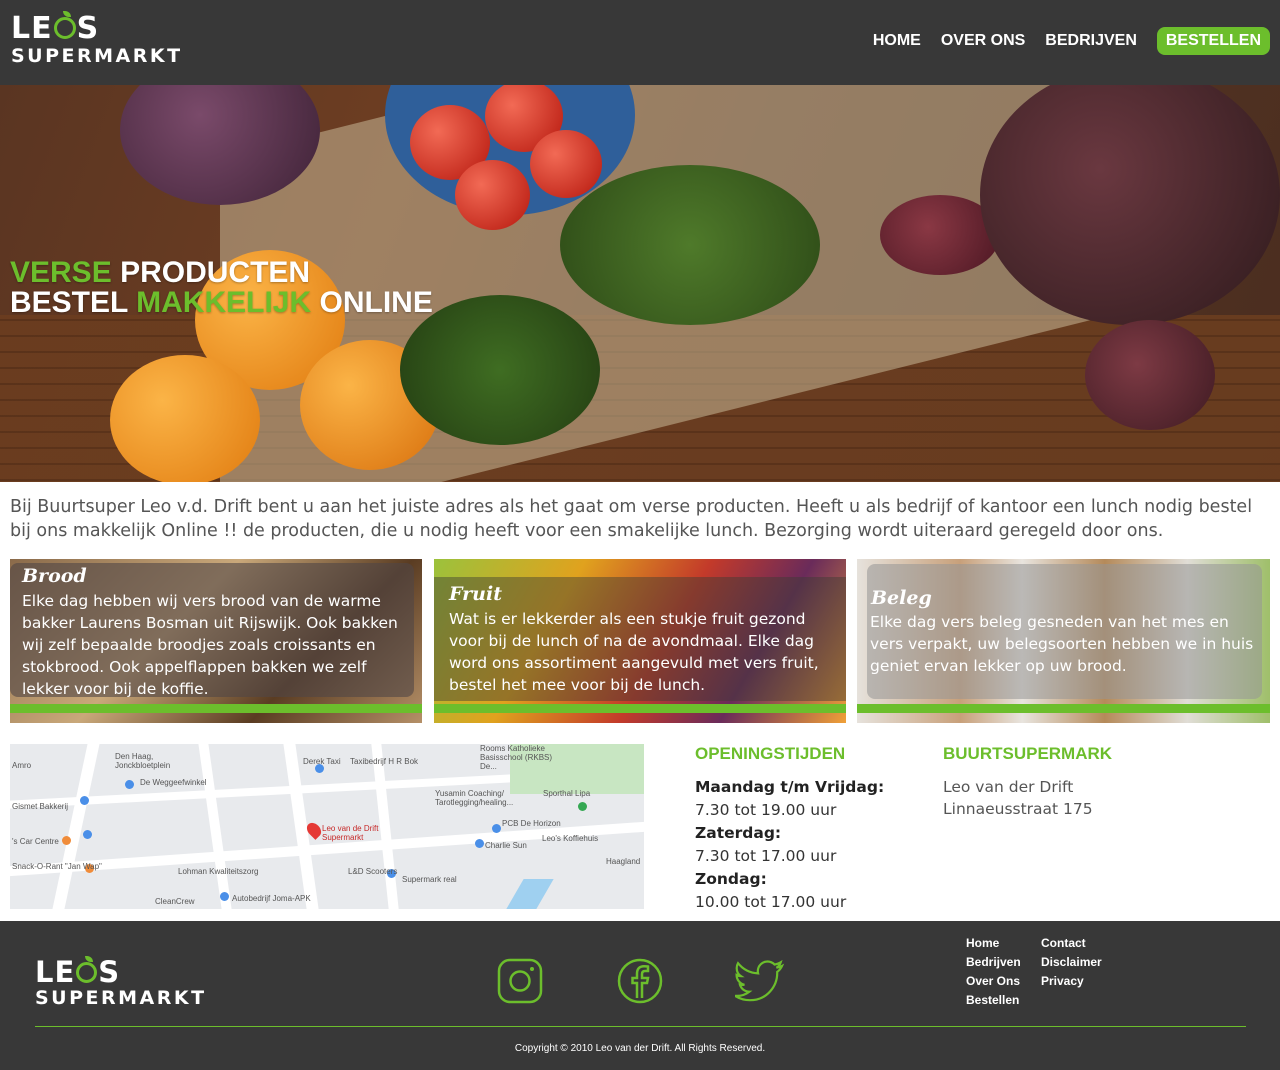 This screenshot has width=1280, height=1070. I want to click on map-label: Amro, so click(22, 765).